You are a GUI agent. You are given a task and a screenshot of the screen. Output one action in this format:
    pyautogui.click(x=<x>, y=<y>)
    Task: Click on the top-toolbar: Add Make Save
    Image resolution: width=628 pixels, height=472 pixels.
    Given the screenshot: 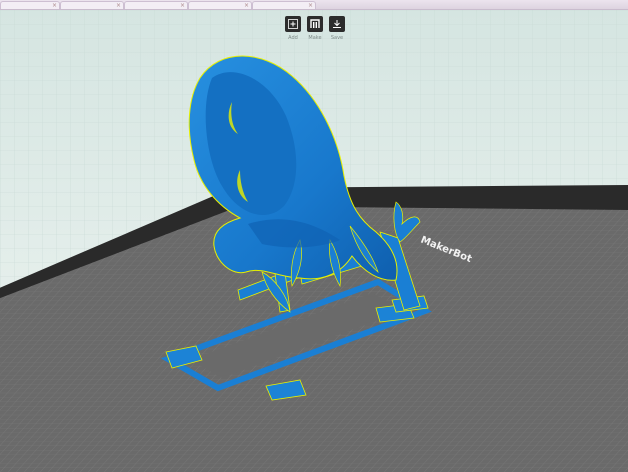 What is the action you would take?
    pyautogui.click(x=315, y=30)
    